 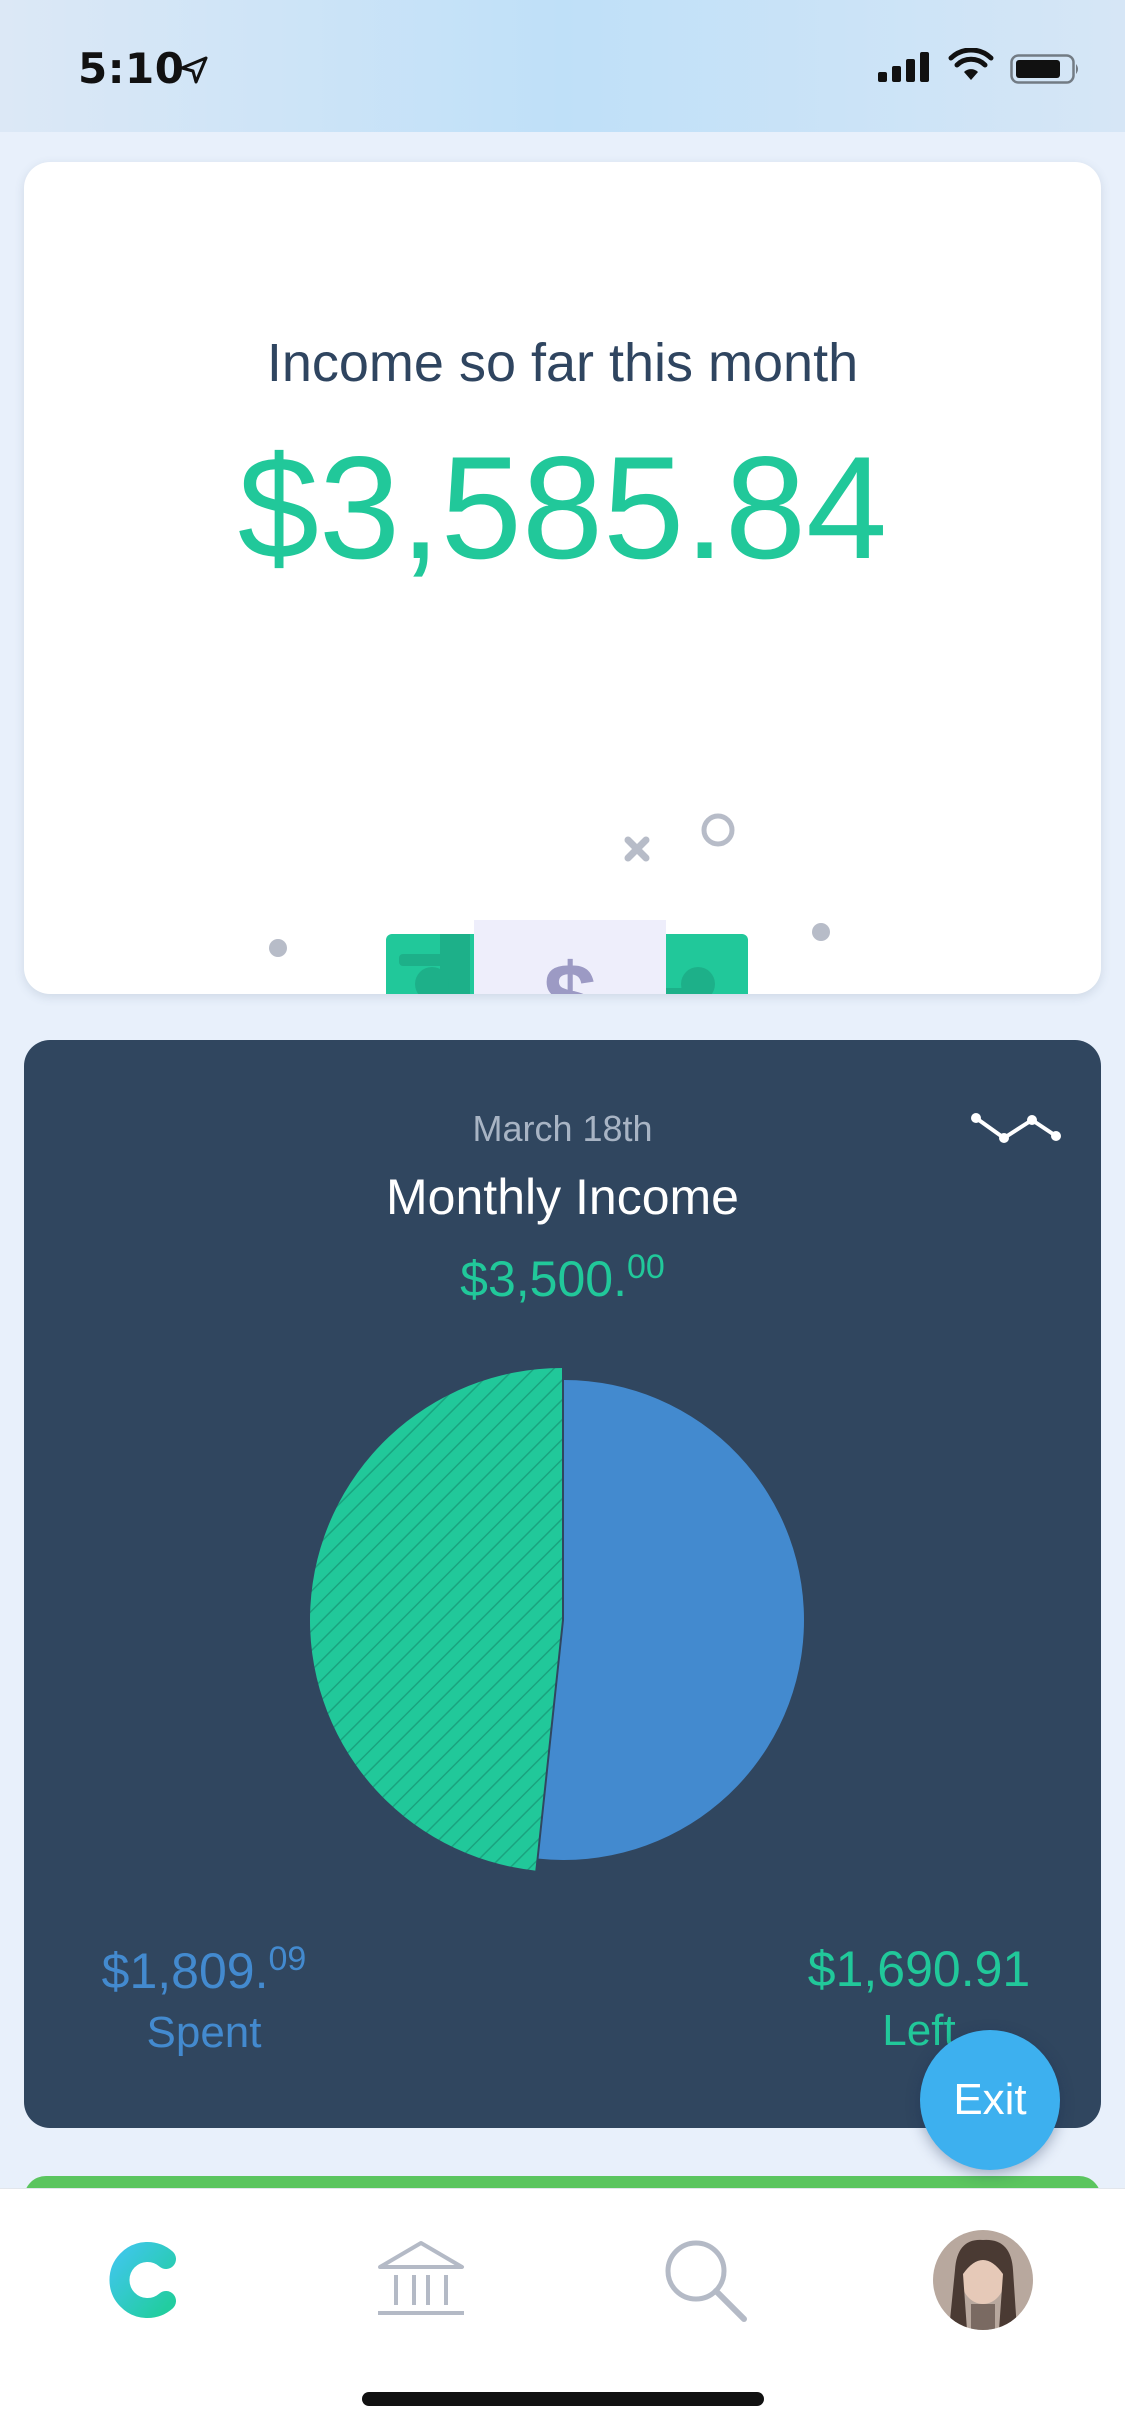 I want to click on income-title: Income so far this month, so click(x=562, y=363).